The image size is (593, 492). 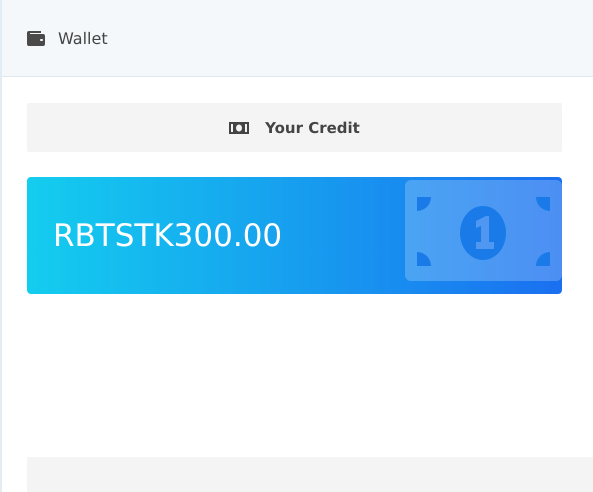 What do you see at coordinates (312, 127) in the screenshot?
I see `credit-label: Your Credit` at bounding box center [312, 127].